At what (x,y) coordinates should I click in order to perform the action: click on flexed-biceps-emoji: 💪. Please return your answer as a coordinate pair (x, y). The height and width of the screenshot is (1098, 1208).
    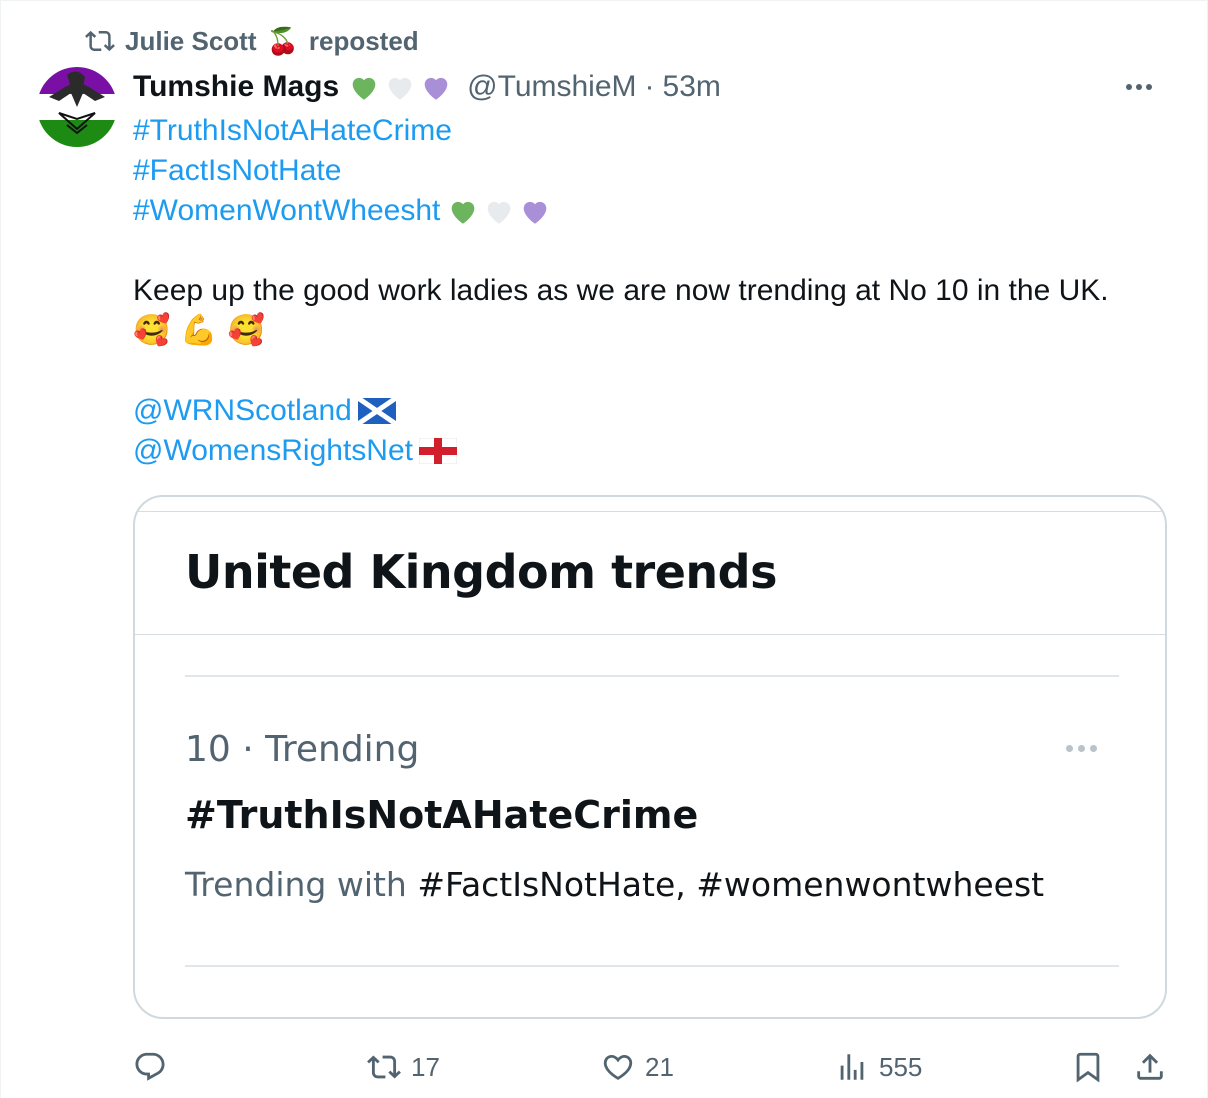
    Looking at the image, I should click on (199, 330).